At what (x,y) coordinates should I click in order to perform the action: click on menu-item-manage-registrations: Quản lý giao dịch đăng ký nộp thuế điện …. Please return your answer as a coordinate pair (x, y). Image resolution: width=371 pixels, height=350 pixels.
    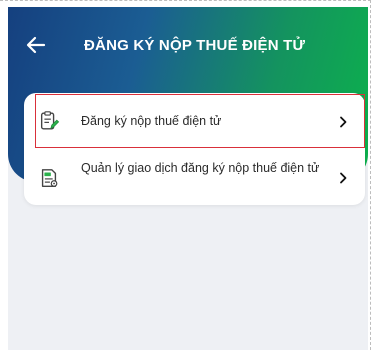
    Looking at the image, I should click on (194, 178).